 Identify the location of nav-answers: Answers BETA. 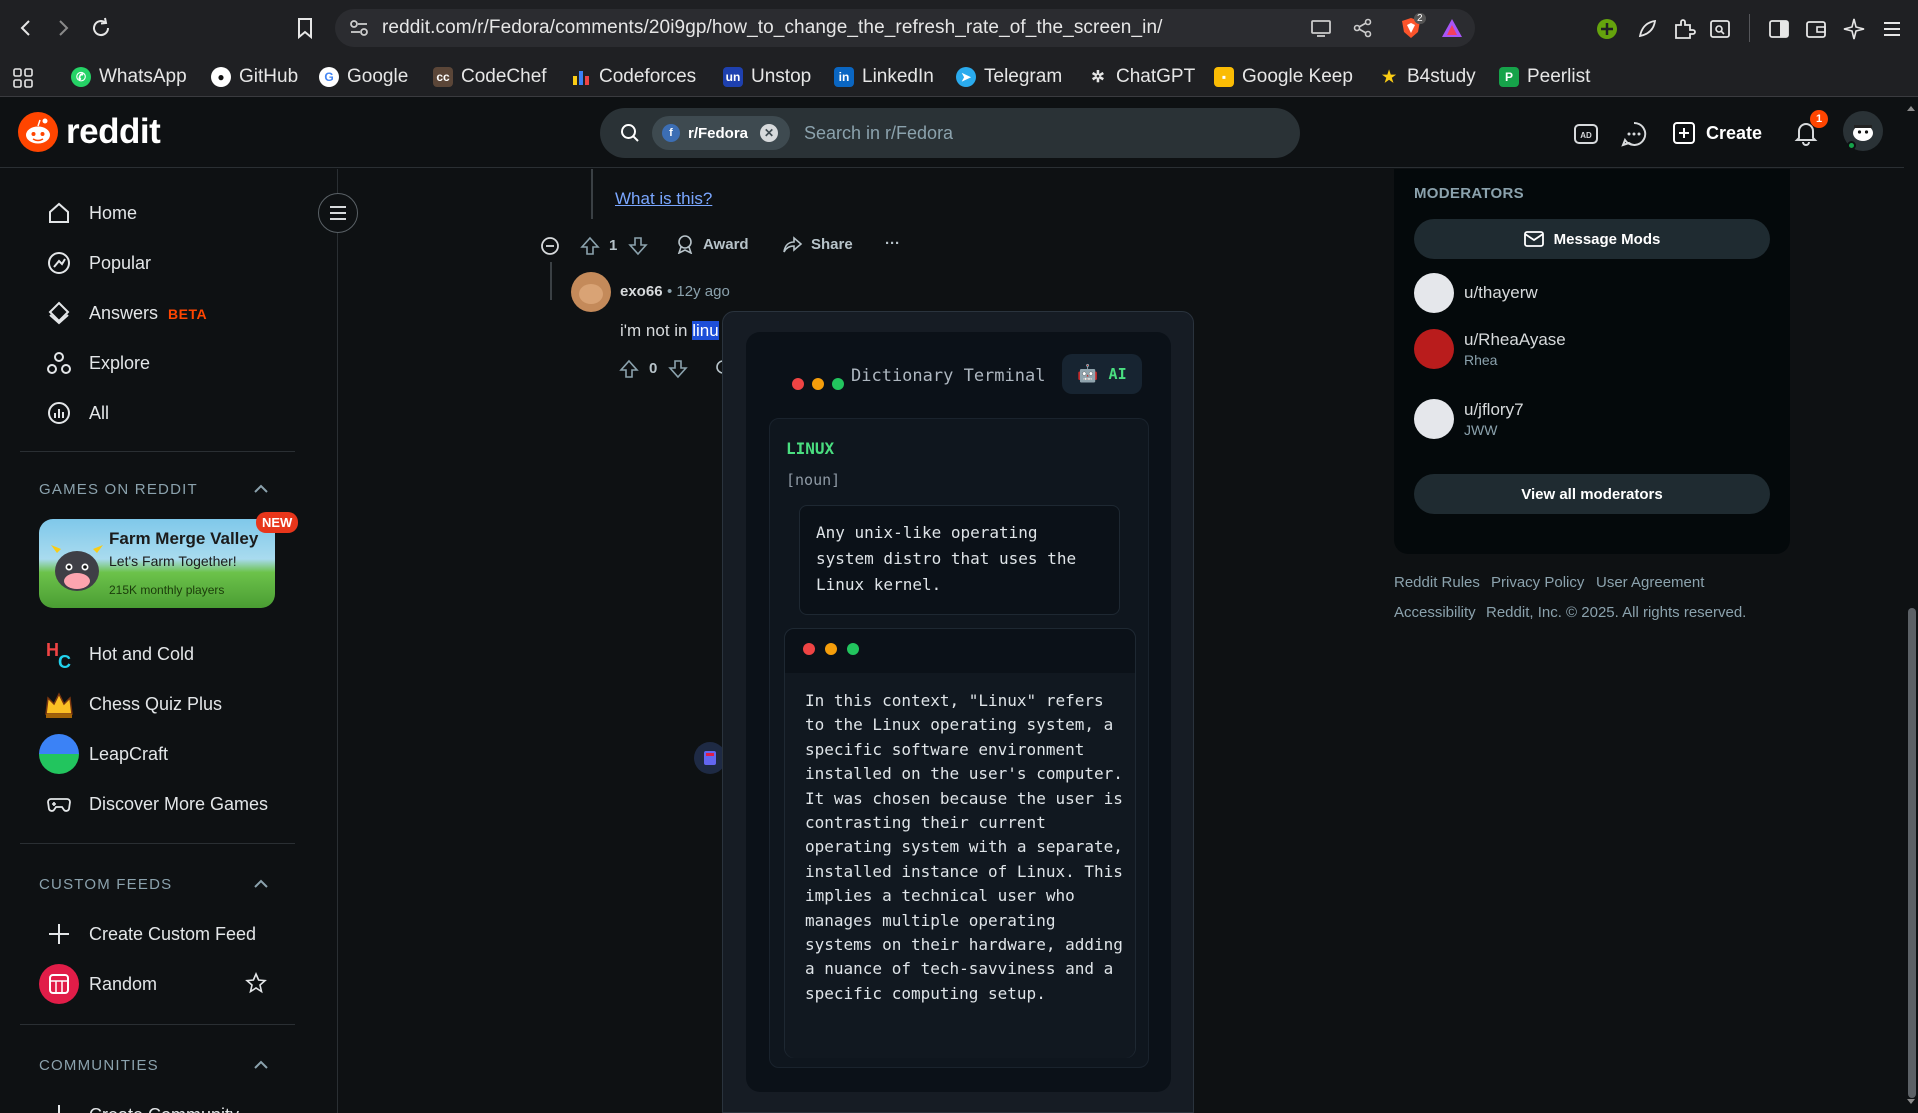
(157, 313).